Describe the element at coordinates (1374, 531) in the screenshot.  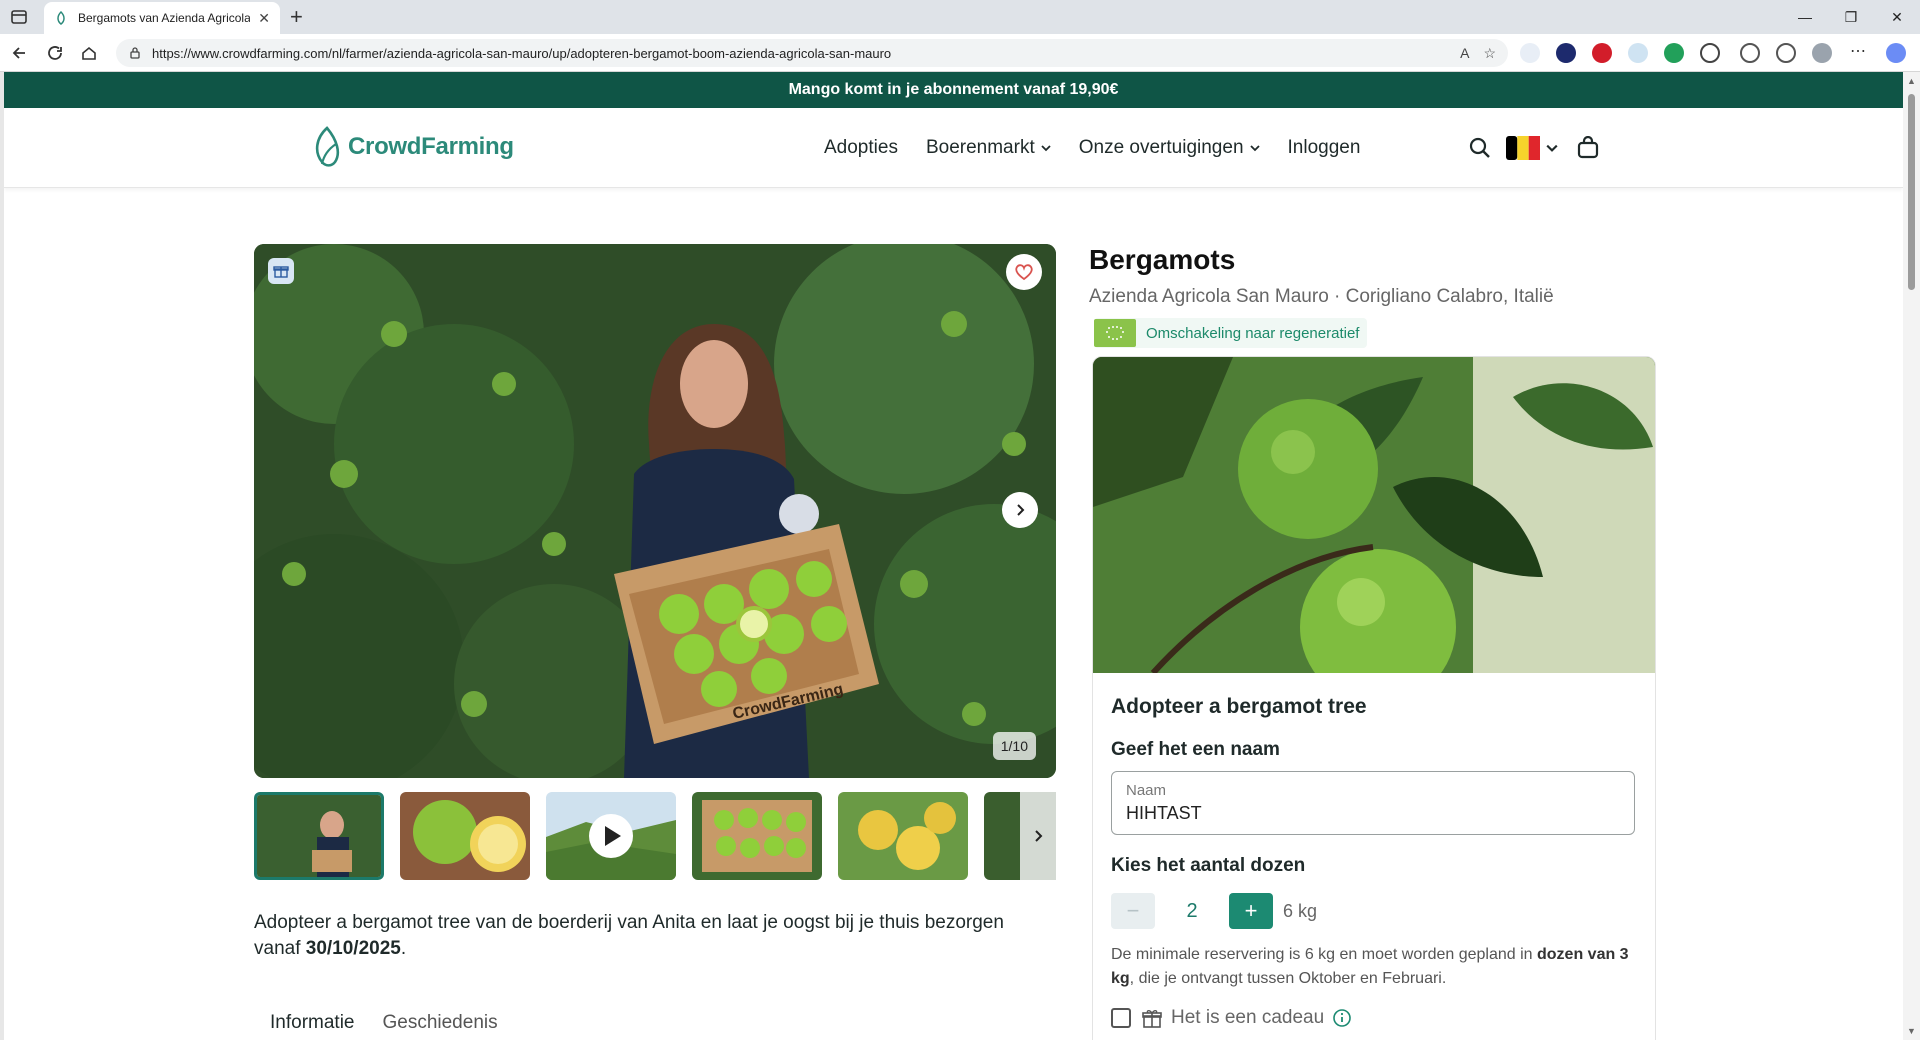
I see `bergamot-tree-photo` at that location.